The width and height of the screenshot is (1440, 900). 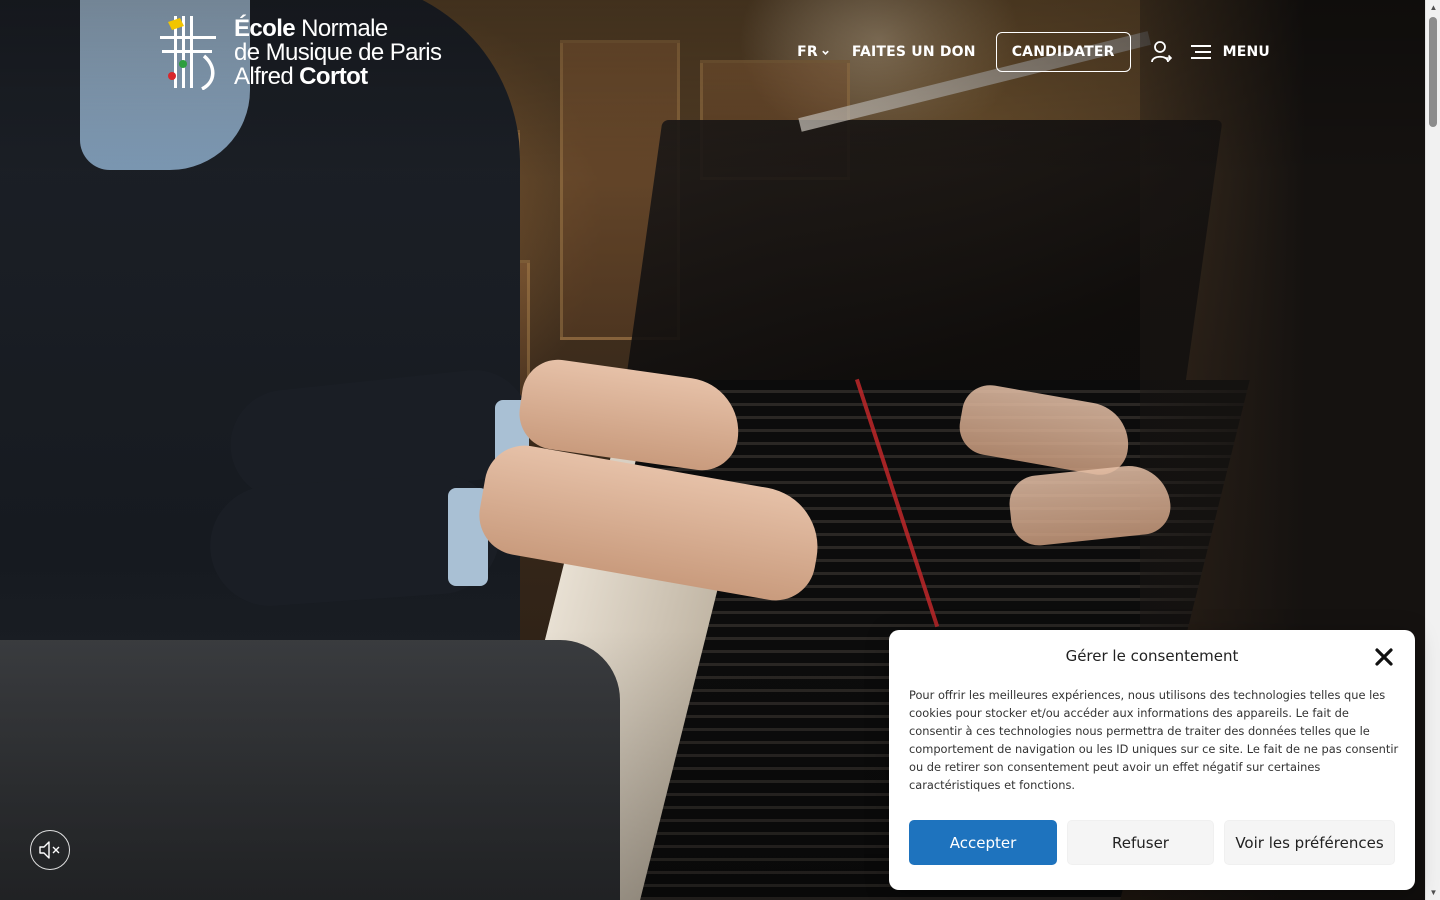 I want to click on user-login-icon, so click(x=1161, y=52).